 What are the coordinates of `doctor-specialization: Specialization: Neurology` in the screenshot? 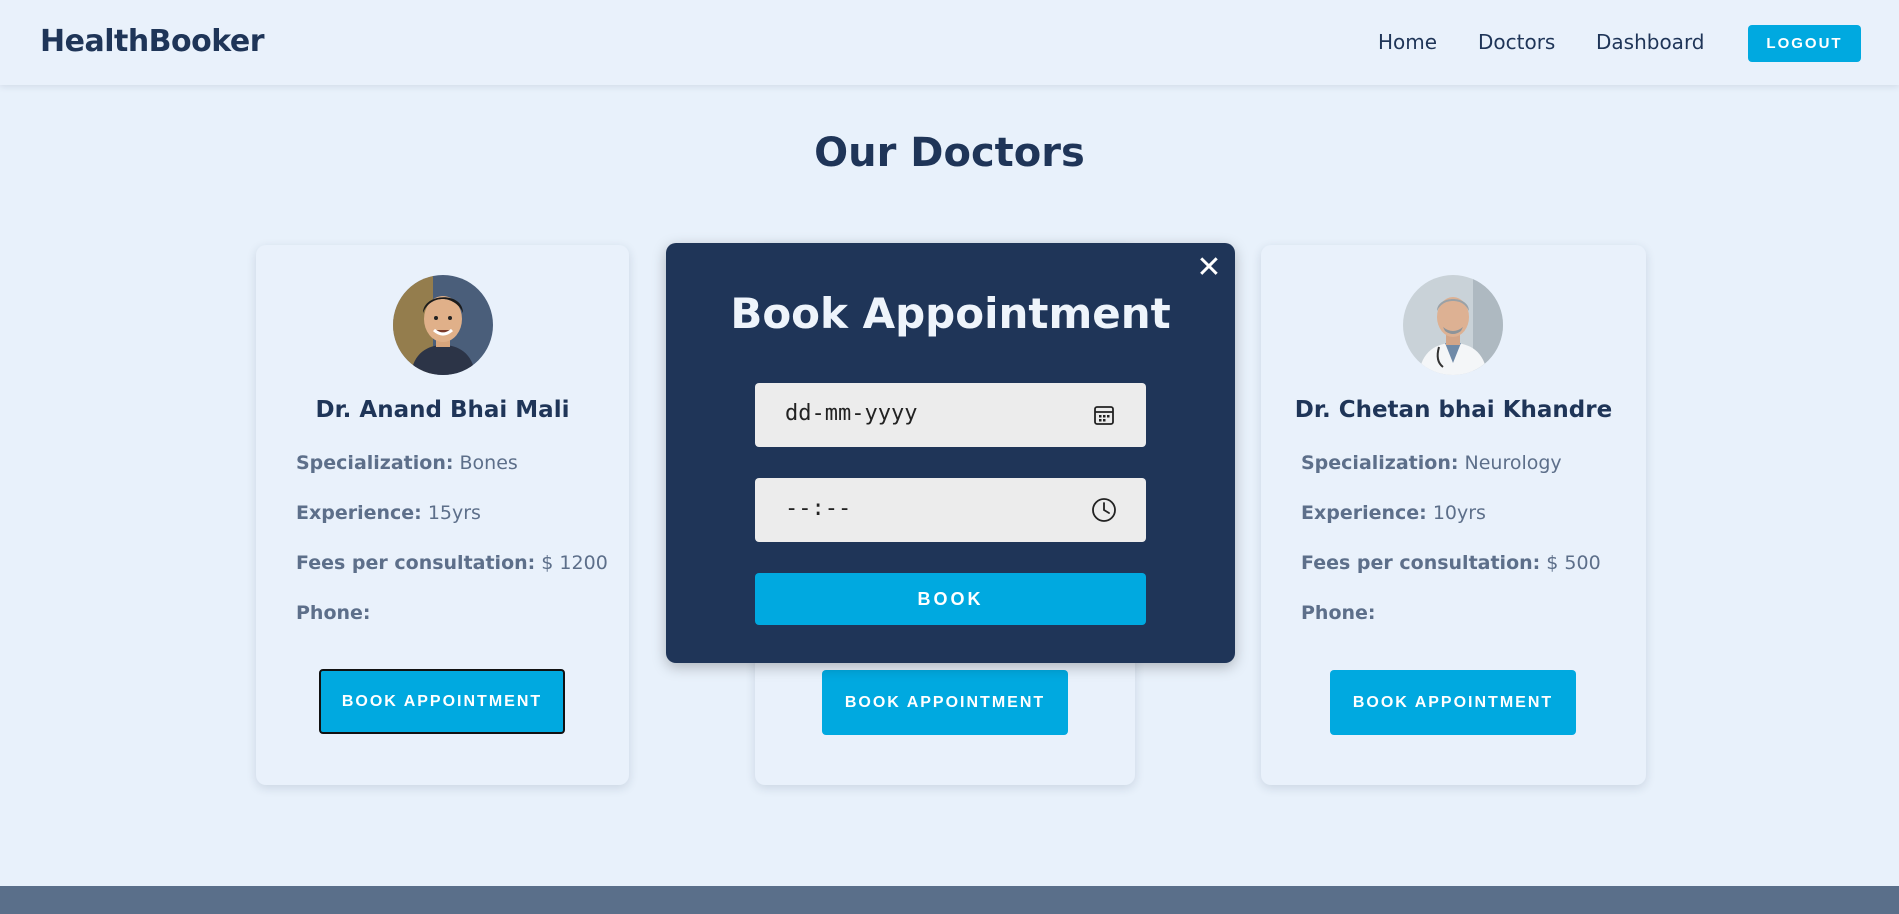 It's located at (1431, 463).